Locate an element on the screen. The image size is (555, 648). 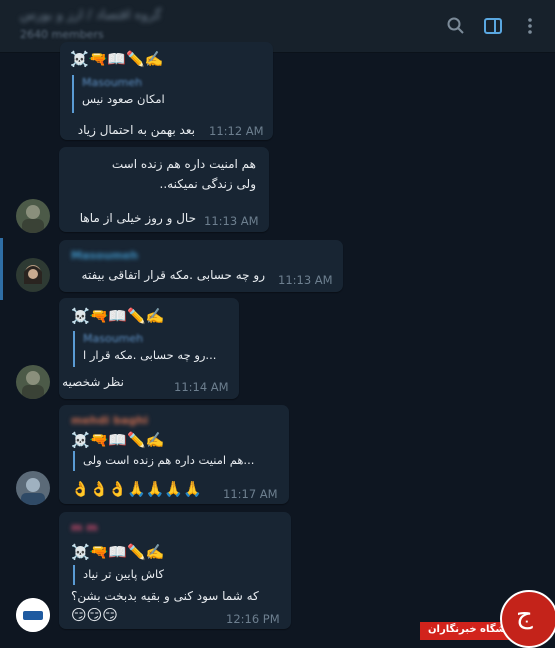
message-text: که شما سود کنی و بقیه بدبخت بشن؟ is located at coordinates (165, 596).